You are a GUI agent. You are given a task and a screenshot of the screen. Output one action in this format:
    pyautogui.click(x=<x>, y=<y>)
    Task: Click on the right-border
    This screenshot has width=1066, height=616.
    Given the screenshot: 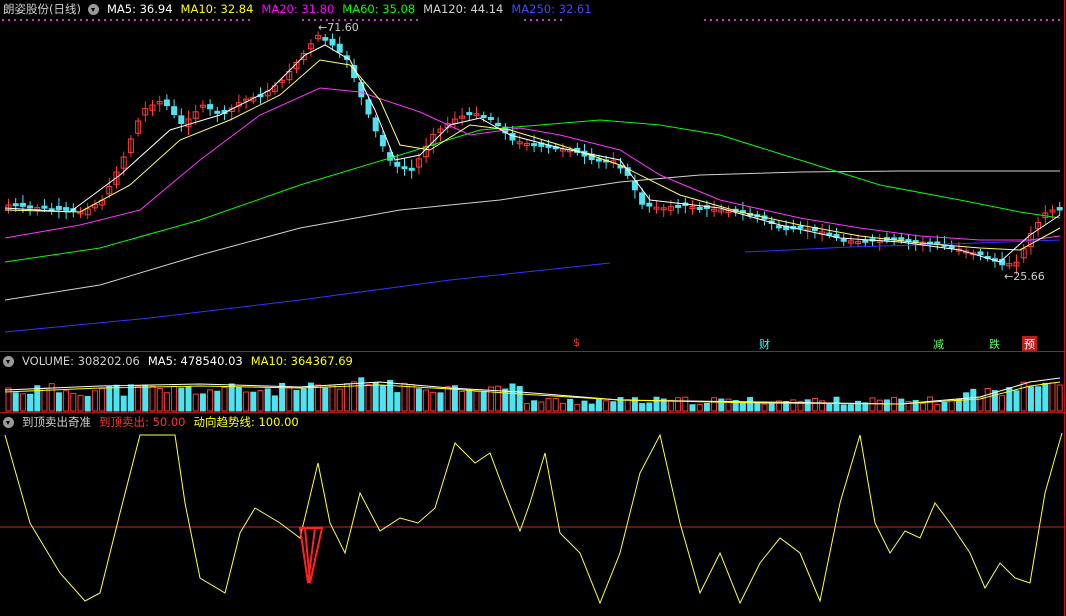 What is the action you would take?
    pyautogui.click(x=1064, y=308)
    